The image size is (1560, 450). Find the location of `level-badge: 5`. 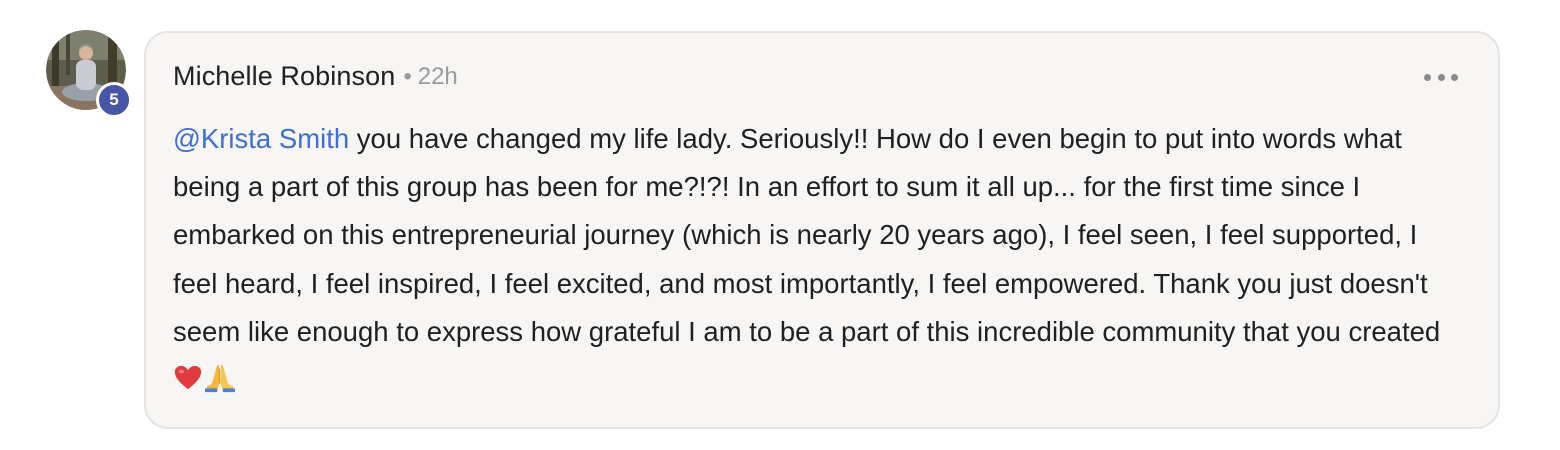

level-badge: 5 is located at coordinates (114, 100).